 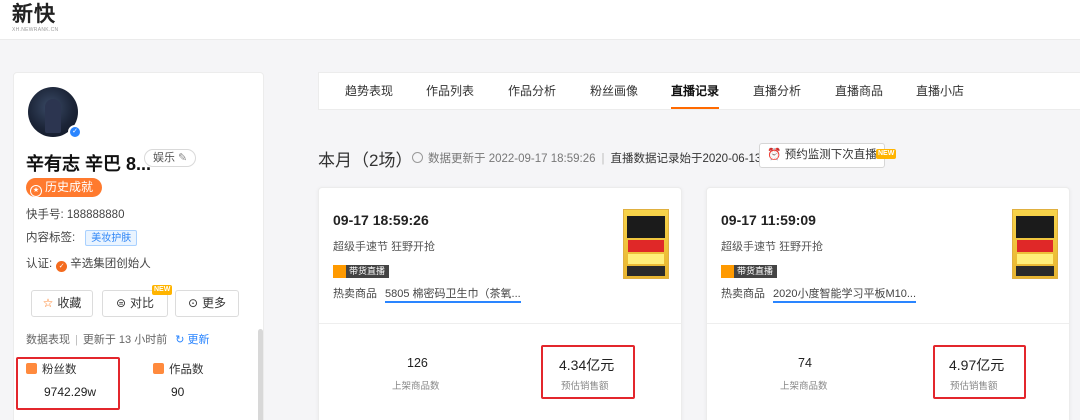 What do you see at coordinates (198, 340) in the screenshot?
I see `refresh-label: 更新` at bounding box center [198, 340].